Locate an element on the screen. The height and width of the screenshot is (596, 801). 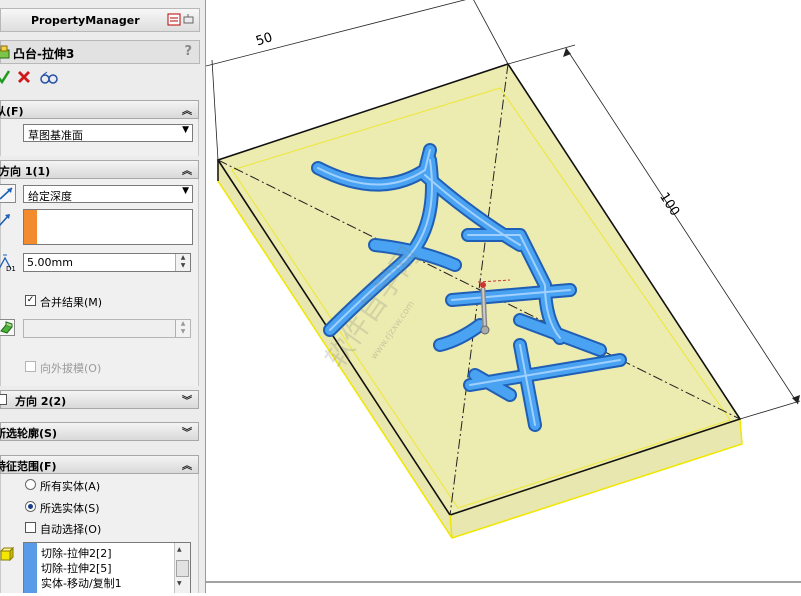
list-item: 实体-移动/复制1 is located at coordinates (81, 583).